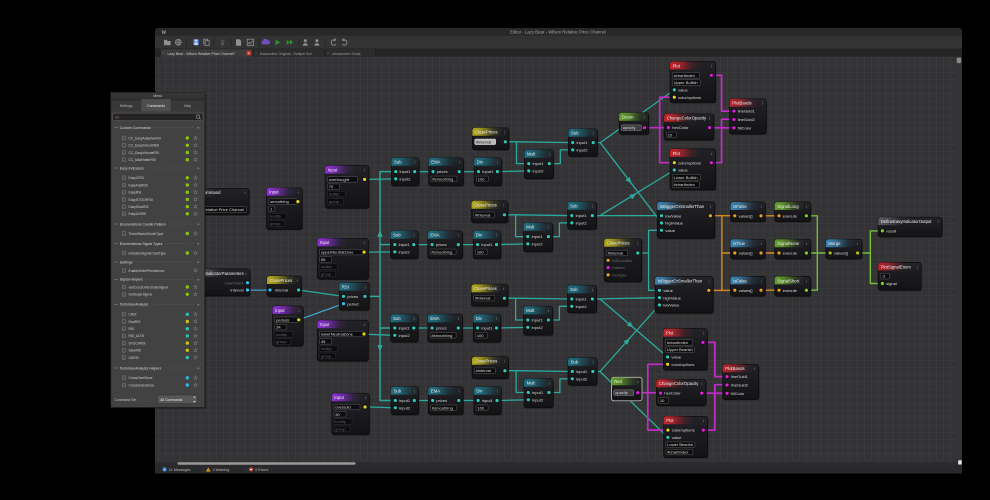 The width and height of the screenshot is (990, 500). I want to click on svg-text: 55, so click(323, 259).